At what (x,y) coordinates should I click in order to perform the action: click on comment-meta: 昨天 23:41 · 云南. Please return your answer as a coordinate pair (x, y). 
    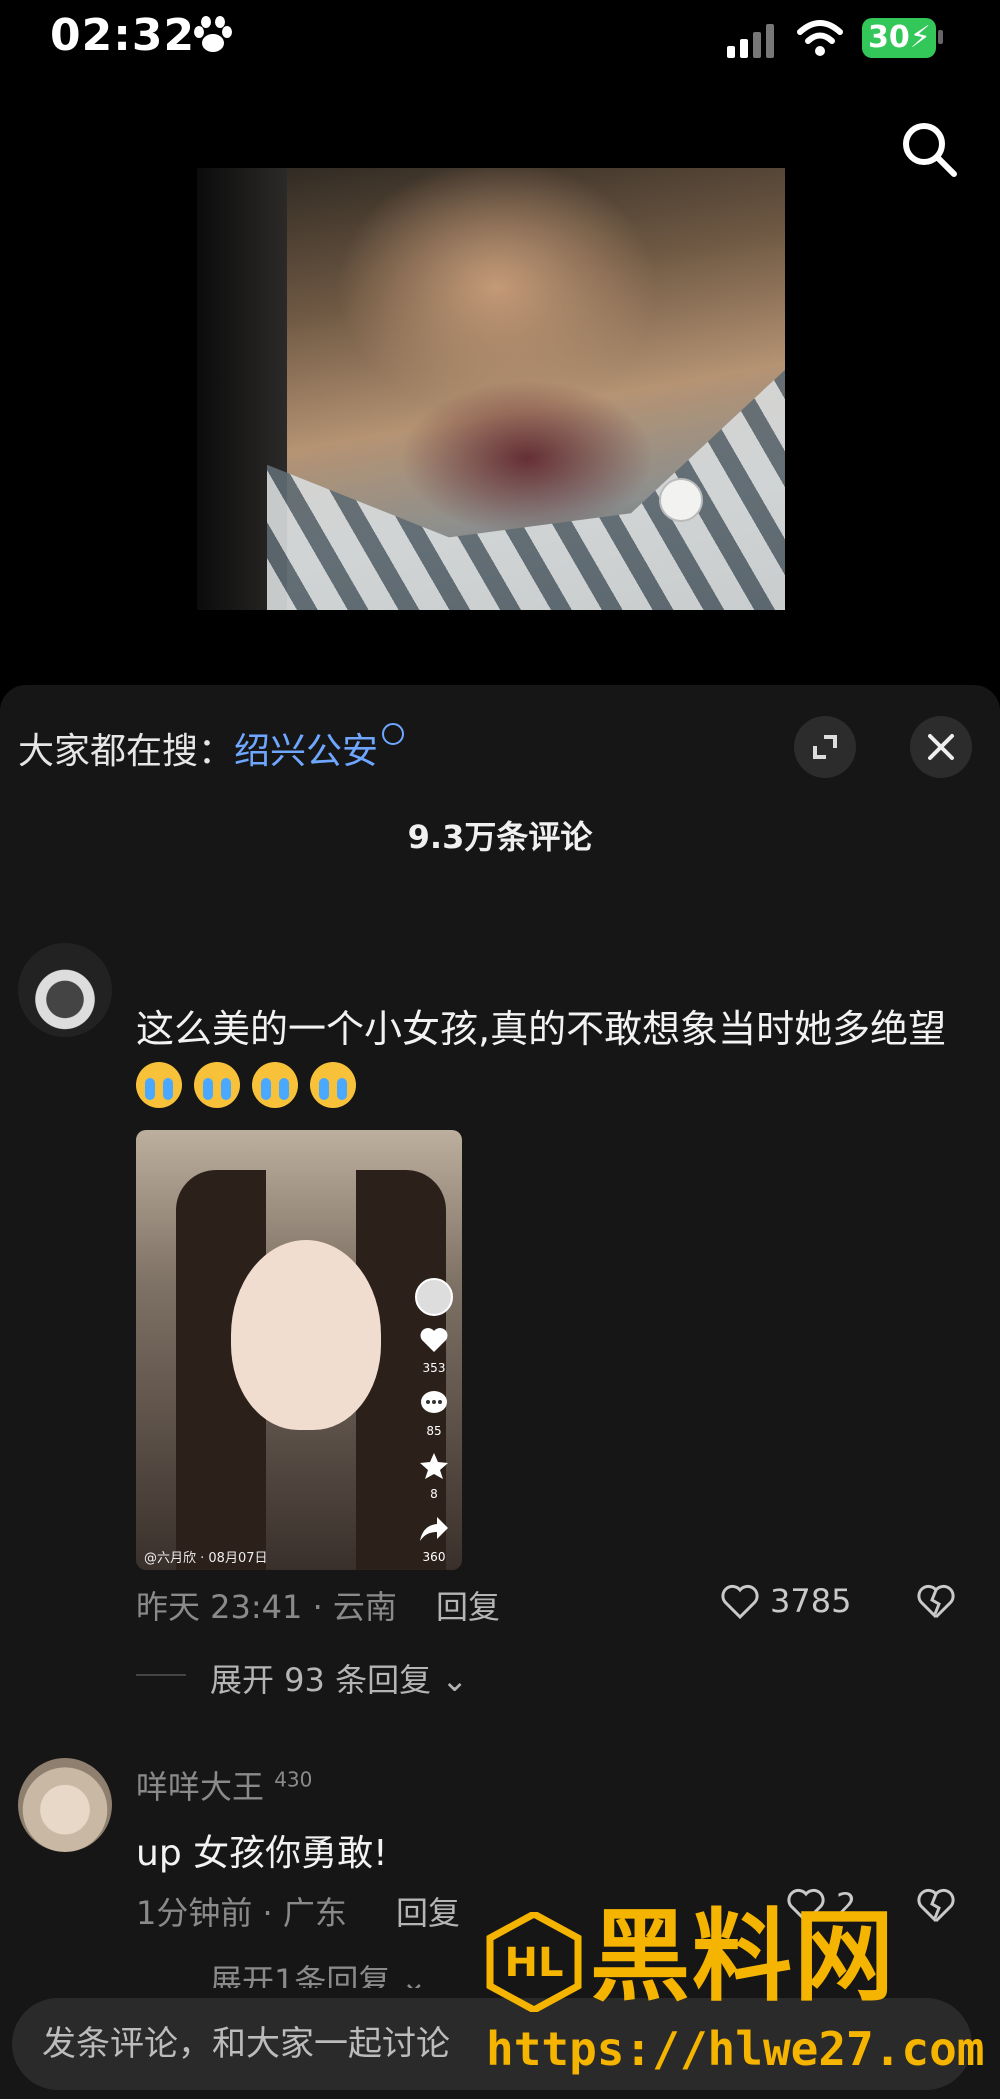
    Looking at the image, I should click on (266, 1607).